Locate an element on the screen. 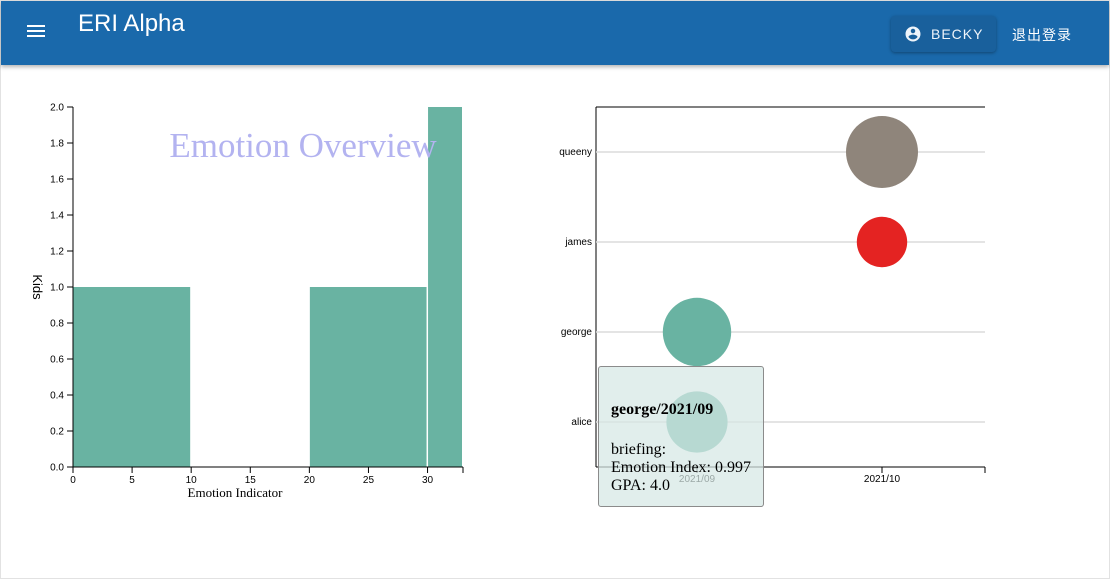 The image size is (1110, 579). histogram-y-tick-label: 2.0 is located at coordinates (57, 108).